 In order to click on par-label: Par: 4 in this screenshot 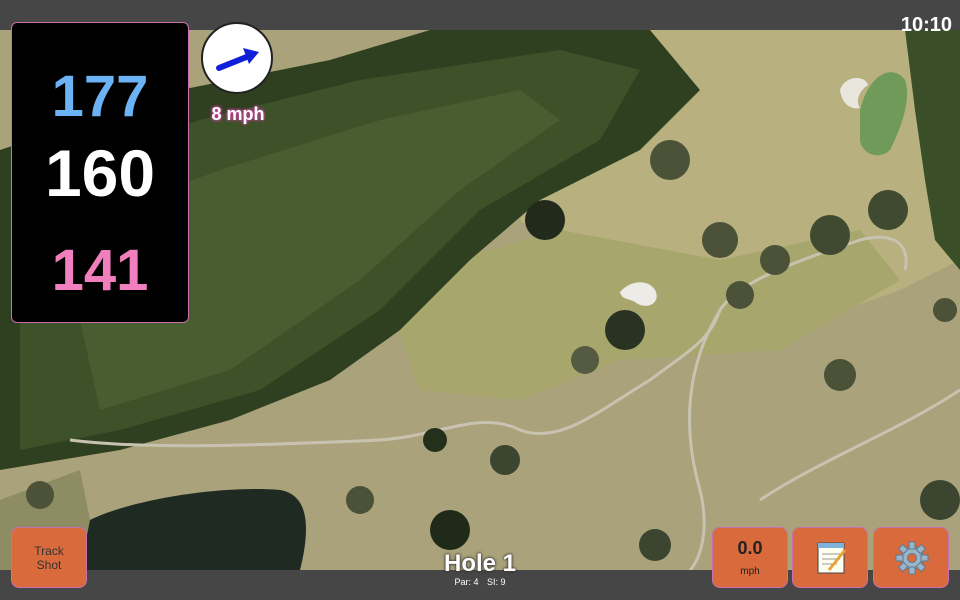, I will do `click(466, 582)`.